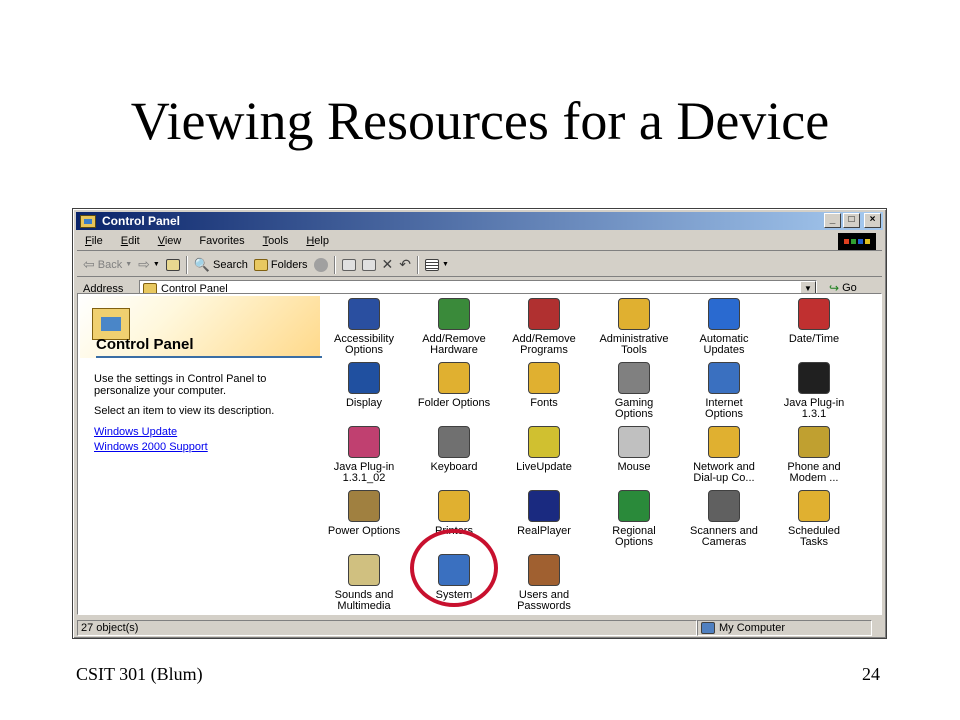 The height and width of the screenshot is (720, 960). I want to click on realplayer-icon, so click(544, 506).